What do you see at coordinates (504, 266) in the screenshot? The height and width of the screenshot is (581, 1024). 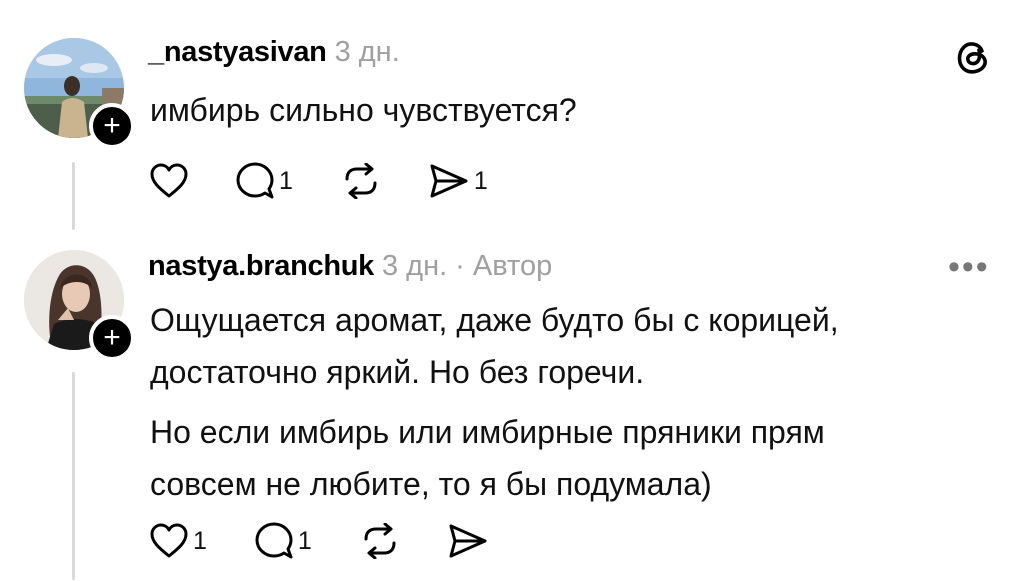 I see `author-tag: · Автор` at bounding box center [504, 266].